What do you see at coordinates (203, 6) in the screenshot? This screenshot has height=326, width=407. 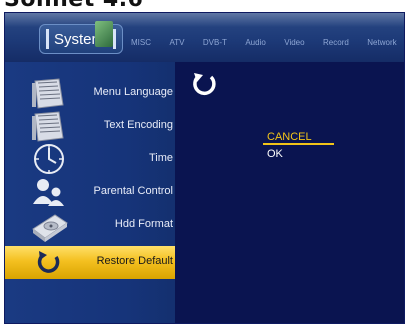 I see `top-strip: Sonnet 4.6` at bounding box center [203, 6].